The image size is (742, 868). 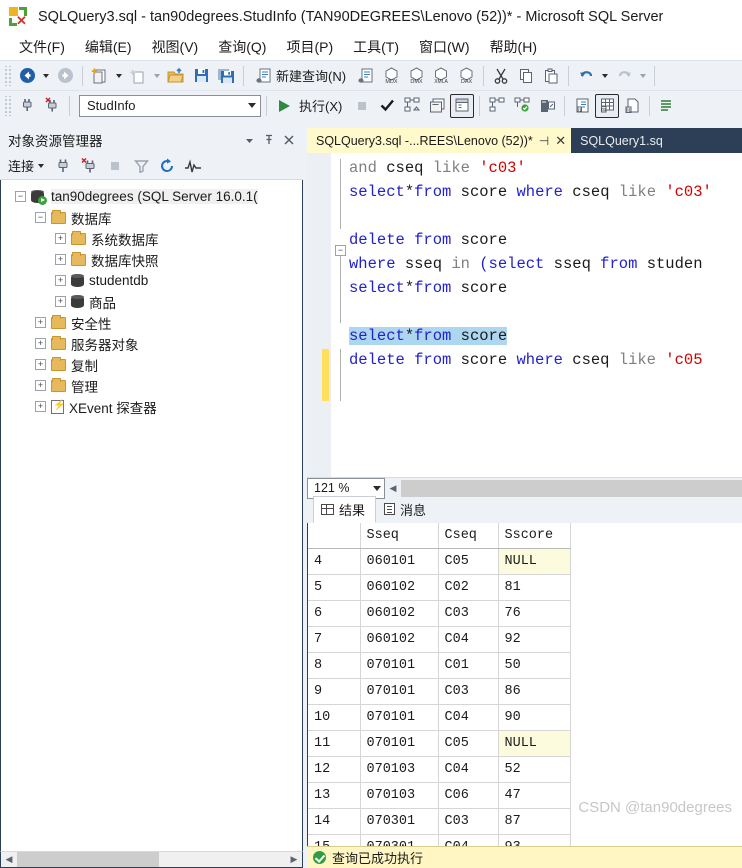 I want to click on table-row: 15070301C0493, so click(x=439, y=840).